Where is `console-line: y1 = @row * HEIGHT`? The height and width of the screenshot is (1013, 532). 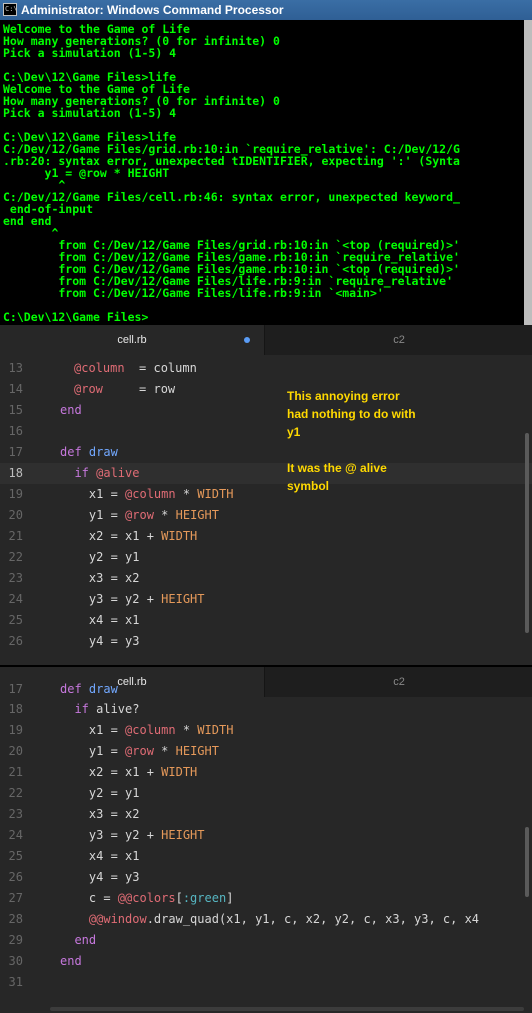
console-line: y1 = @row * HEIGHT is located at coordinates (86, 173).